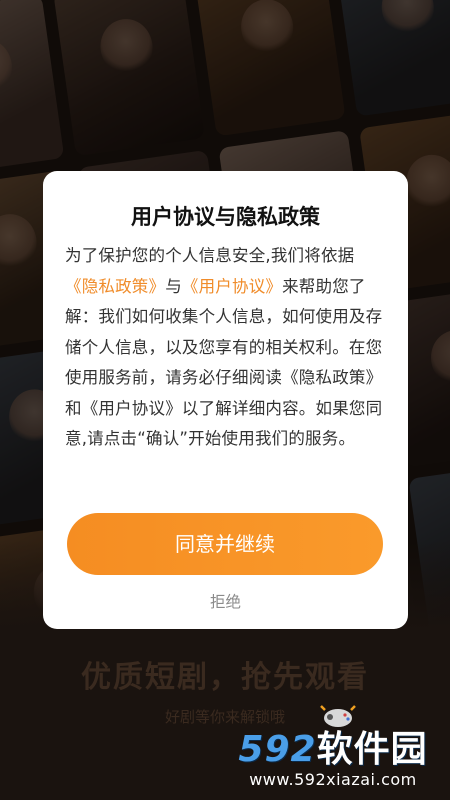  Describe the element at coordinates (225, 677) in the screenshot. I see `slogan: 优质短剧，抢先观看` at that location.